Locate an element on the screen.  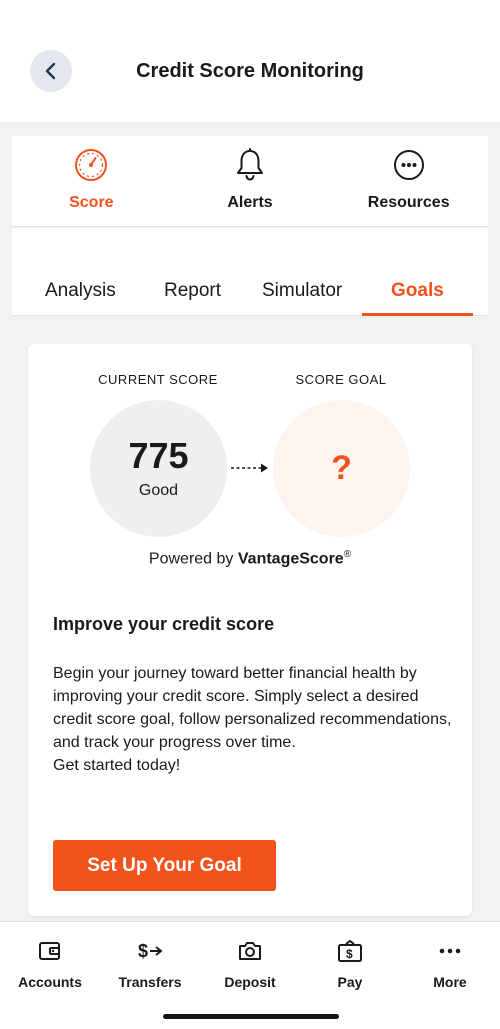
improve-cta-text: Get started today! is located at coordinates (117, 765).